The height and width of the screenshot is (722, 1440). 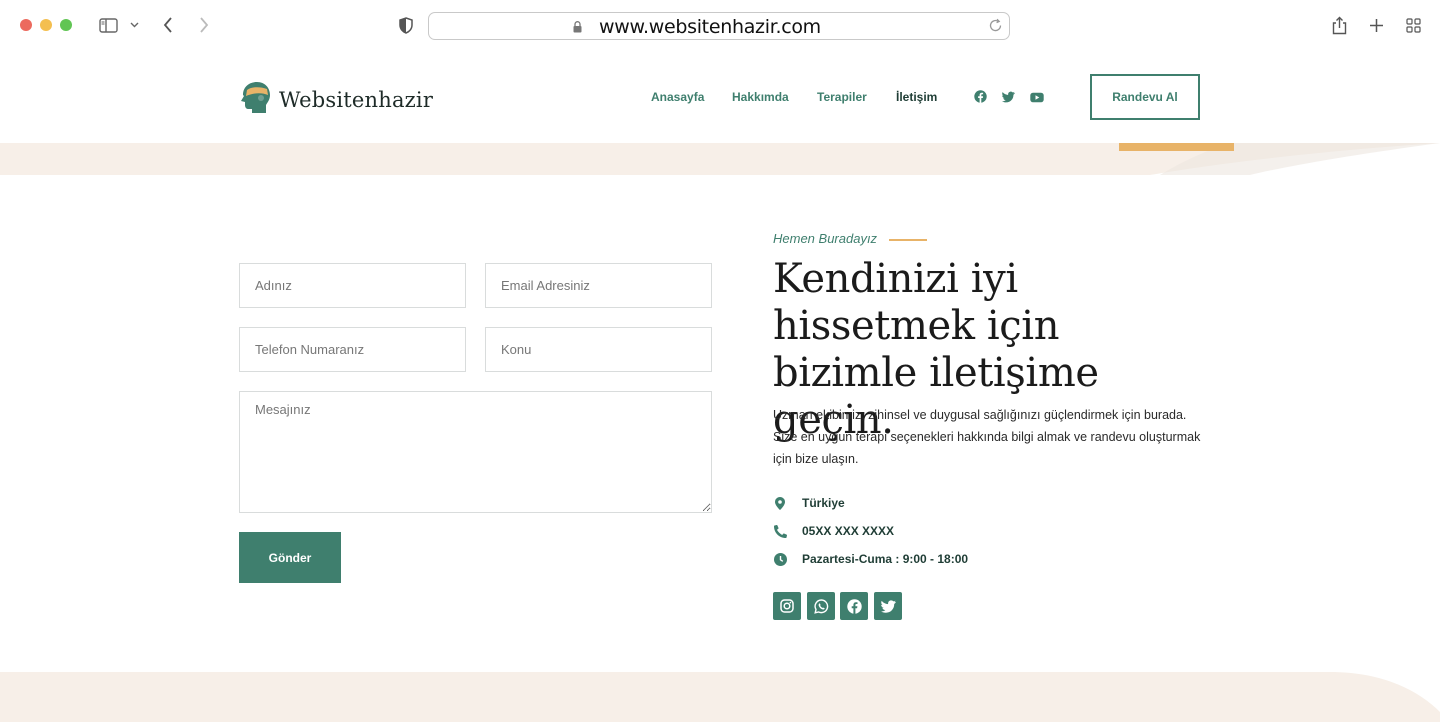 I want to click on browser-chrome: www.websitenhazir.com, so click(x=720, y=26).